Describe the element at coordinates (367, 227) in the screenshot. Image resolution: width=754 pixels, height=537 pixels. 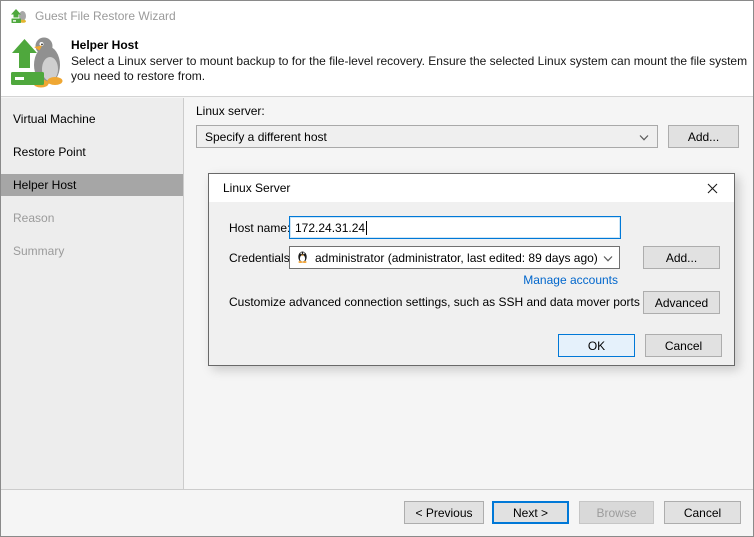
I see `text-cursor` at that location.